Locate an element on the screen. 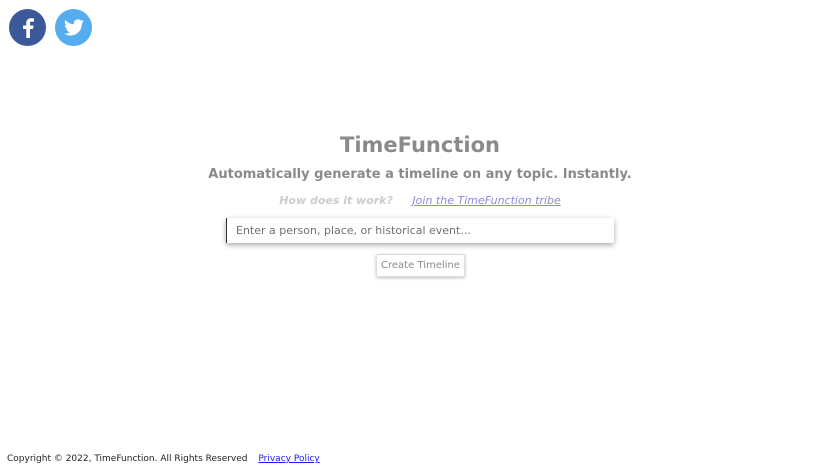  join-tribe-link: Join the TimeFunction tribe is located at coordinates (486, 200).